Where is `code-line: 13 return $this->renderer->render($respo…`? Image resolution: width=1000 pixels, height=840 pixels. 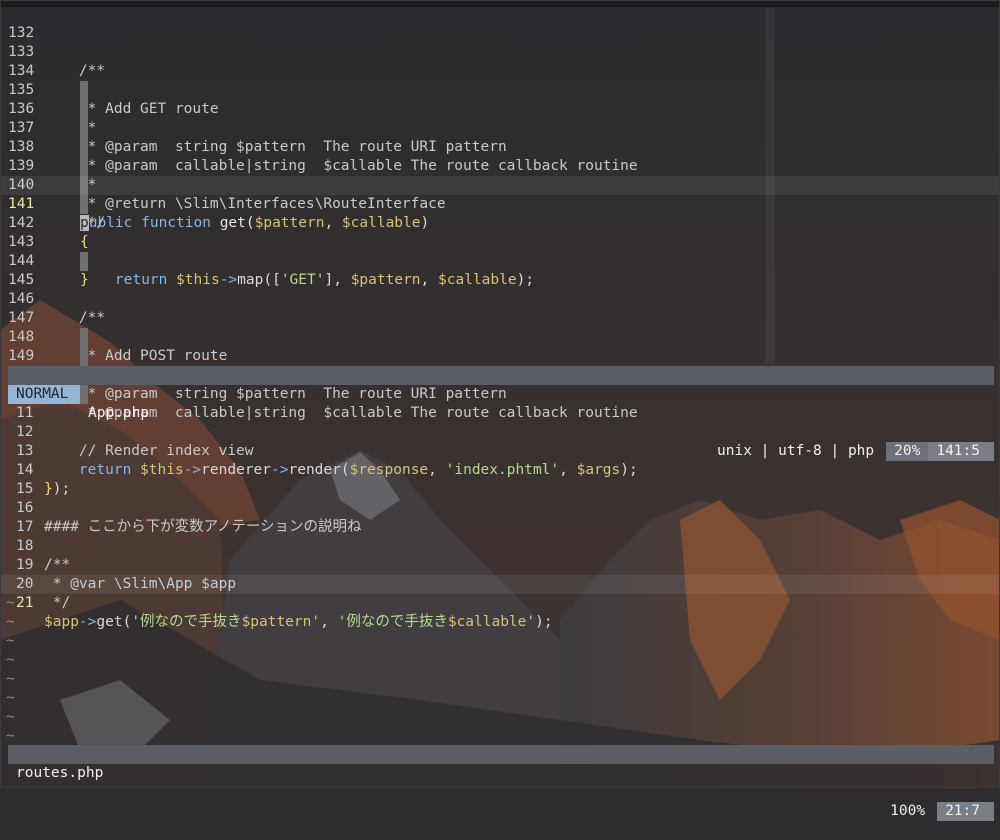 code-line: 13 return $this->renderer->render($respo… is located at coordinates (500, 450).